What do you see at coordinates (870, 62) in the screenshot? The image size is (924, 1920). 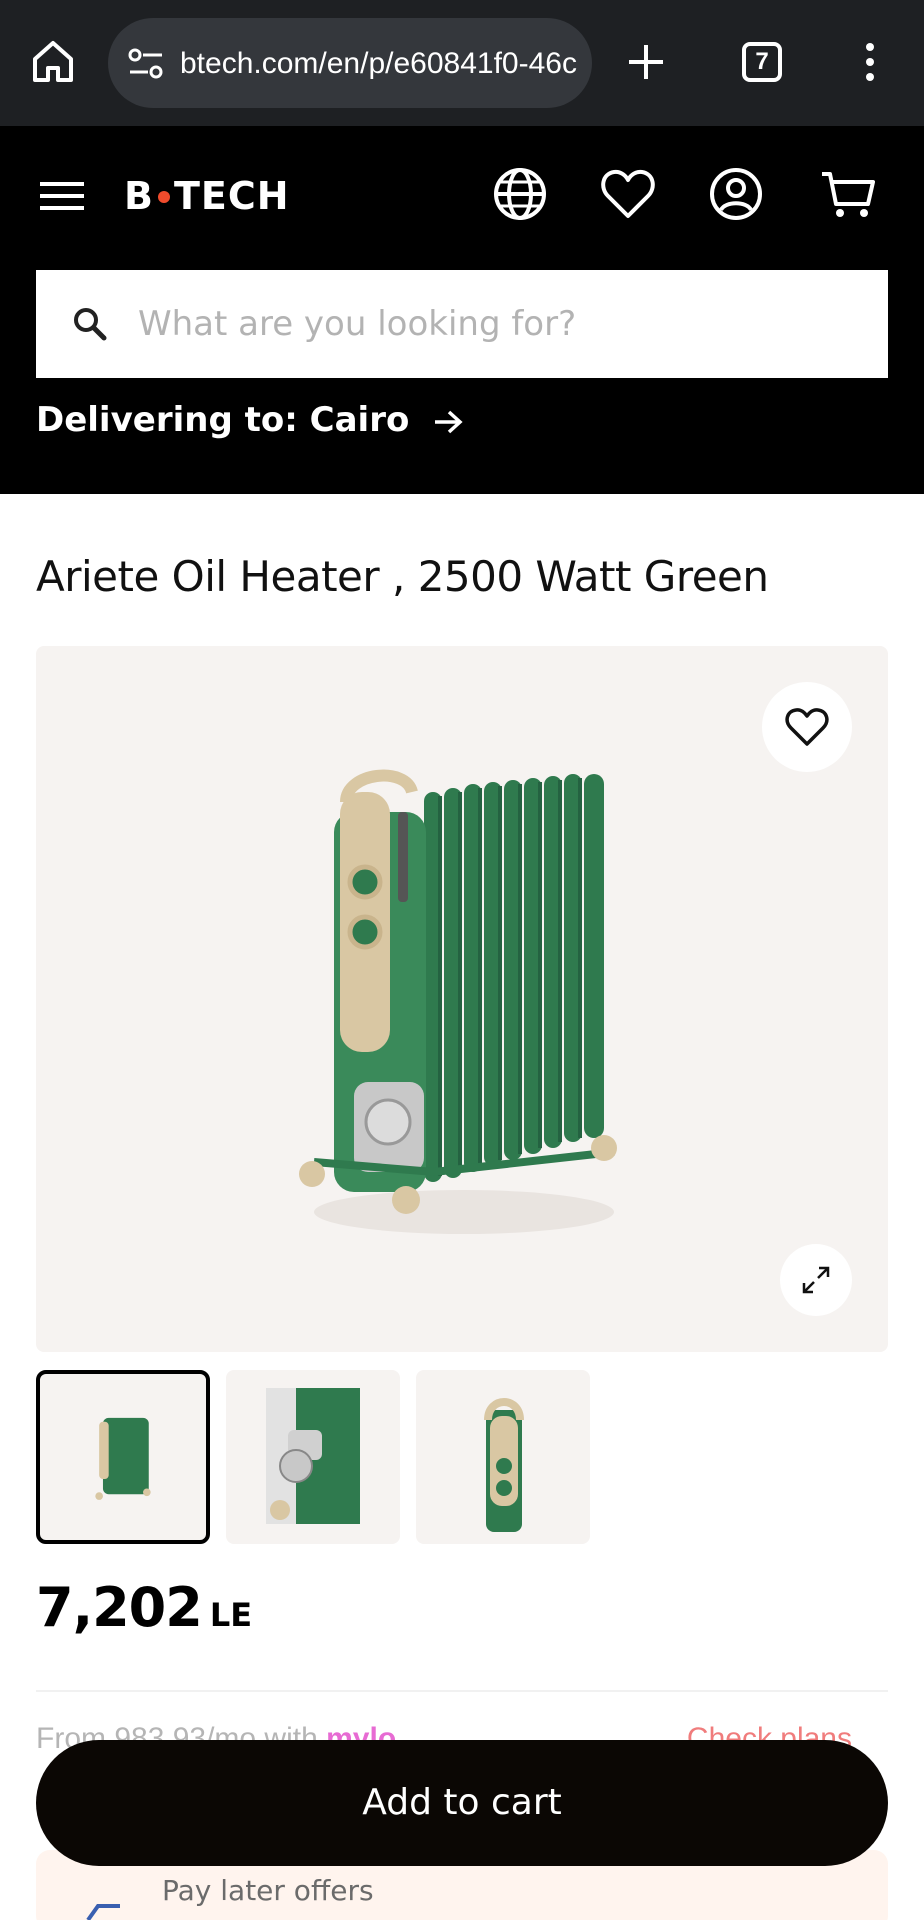 I see `more-menu-icon` at bounding box center [870, 62].